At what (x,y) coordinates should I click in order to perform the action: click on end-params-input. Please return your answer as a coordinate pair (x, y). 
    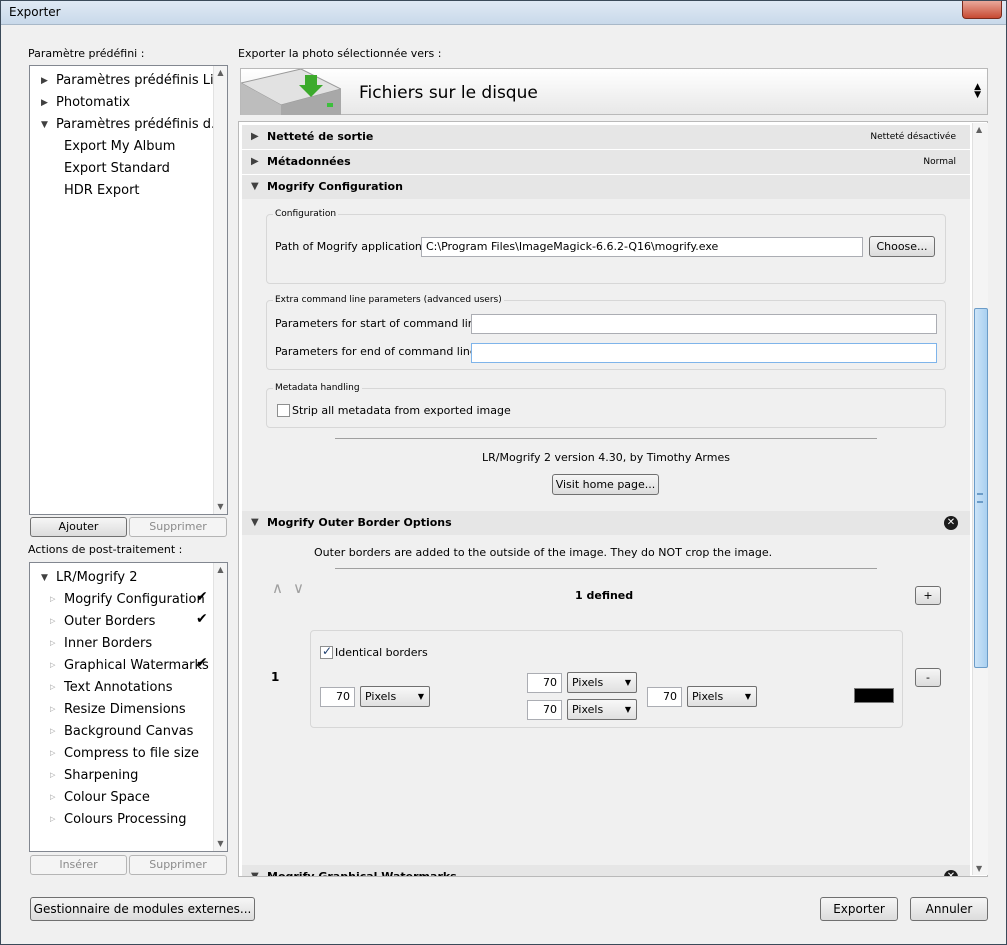
    Looking at the image, I should click on (704, 353).